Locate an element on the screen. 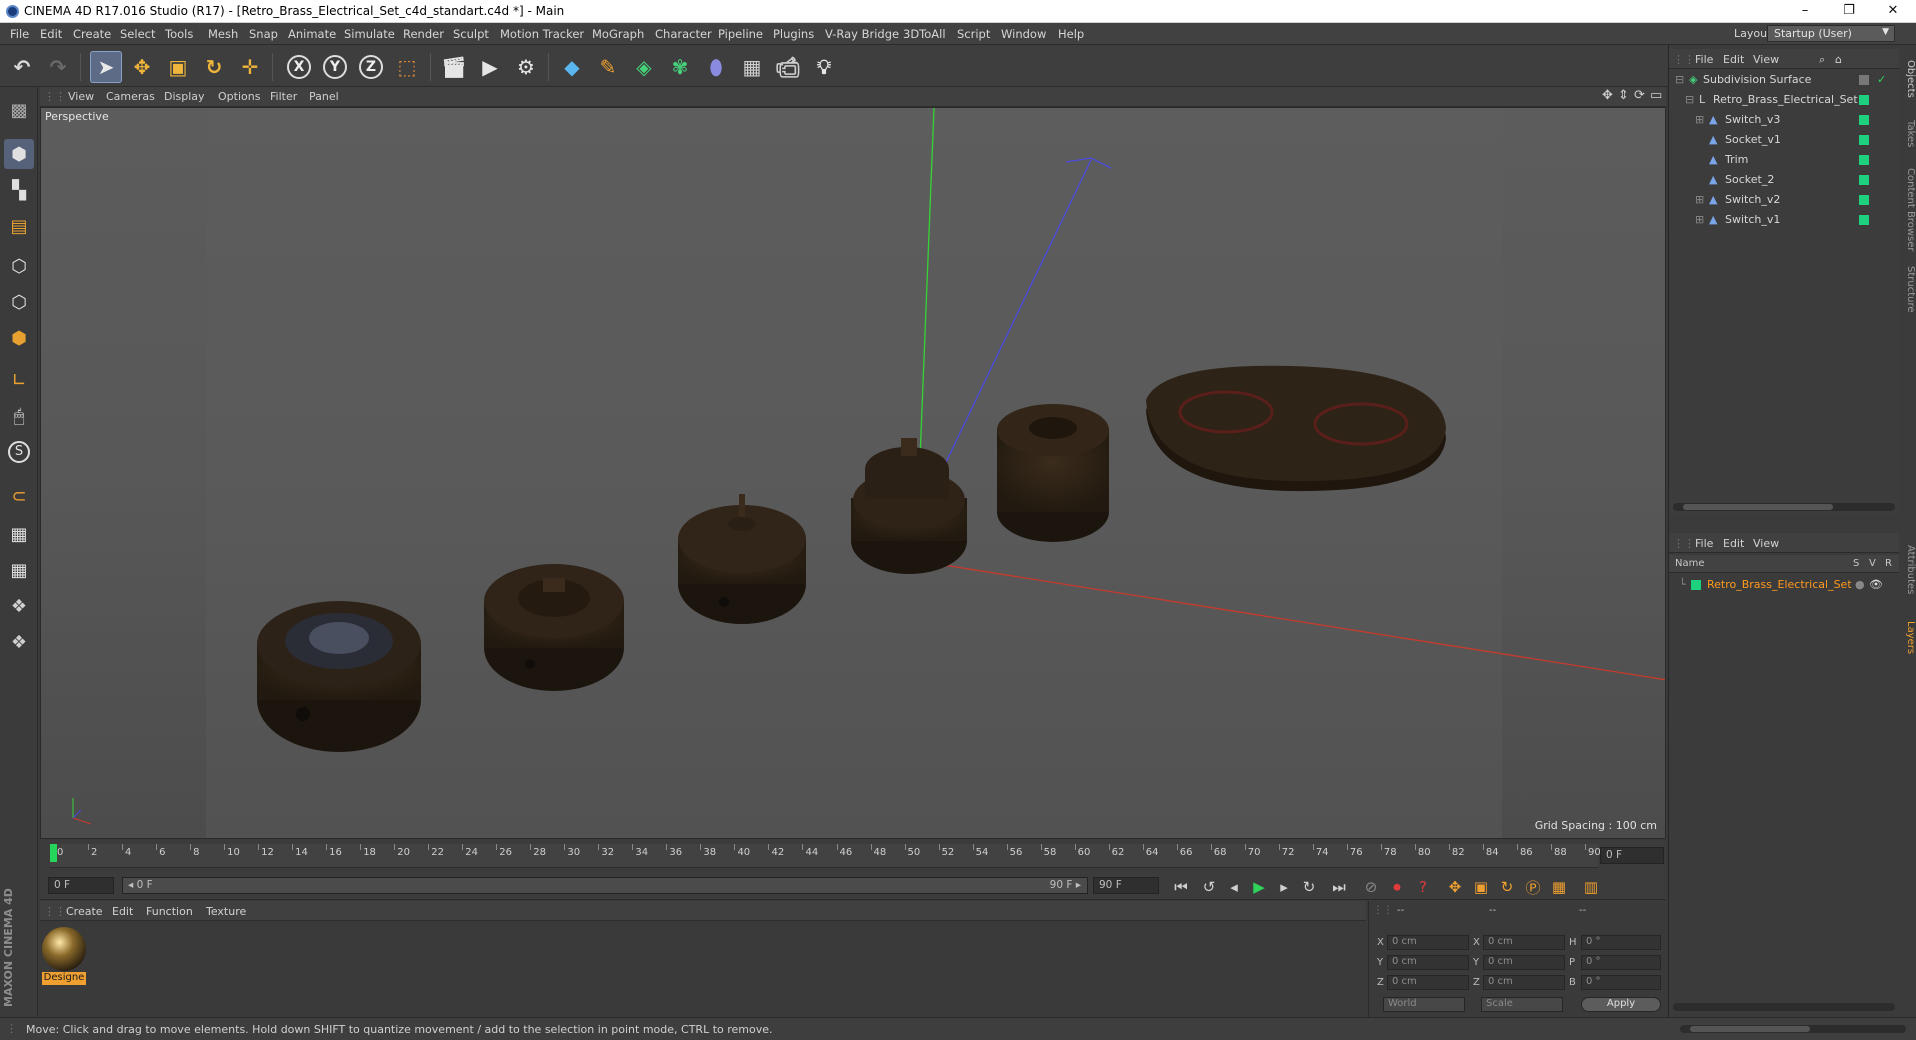 This screenshot has height=1040, width=1916. render-to-picture-viewer-button: ▶ is located at coordinates (490, 67).